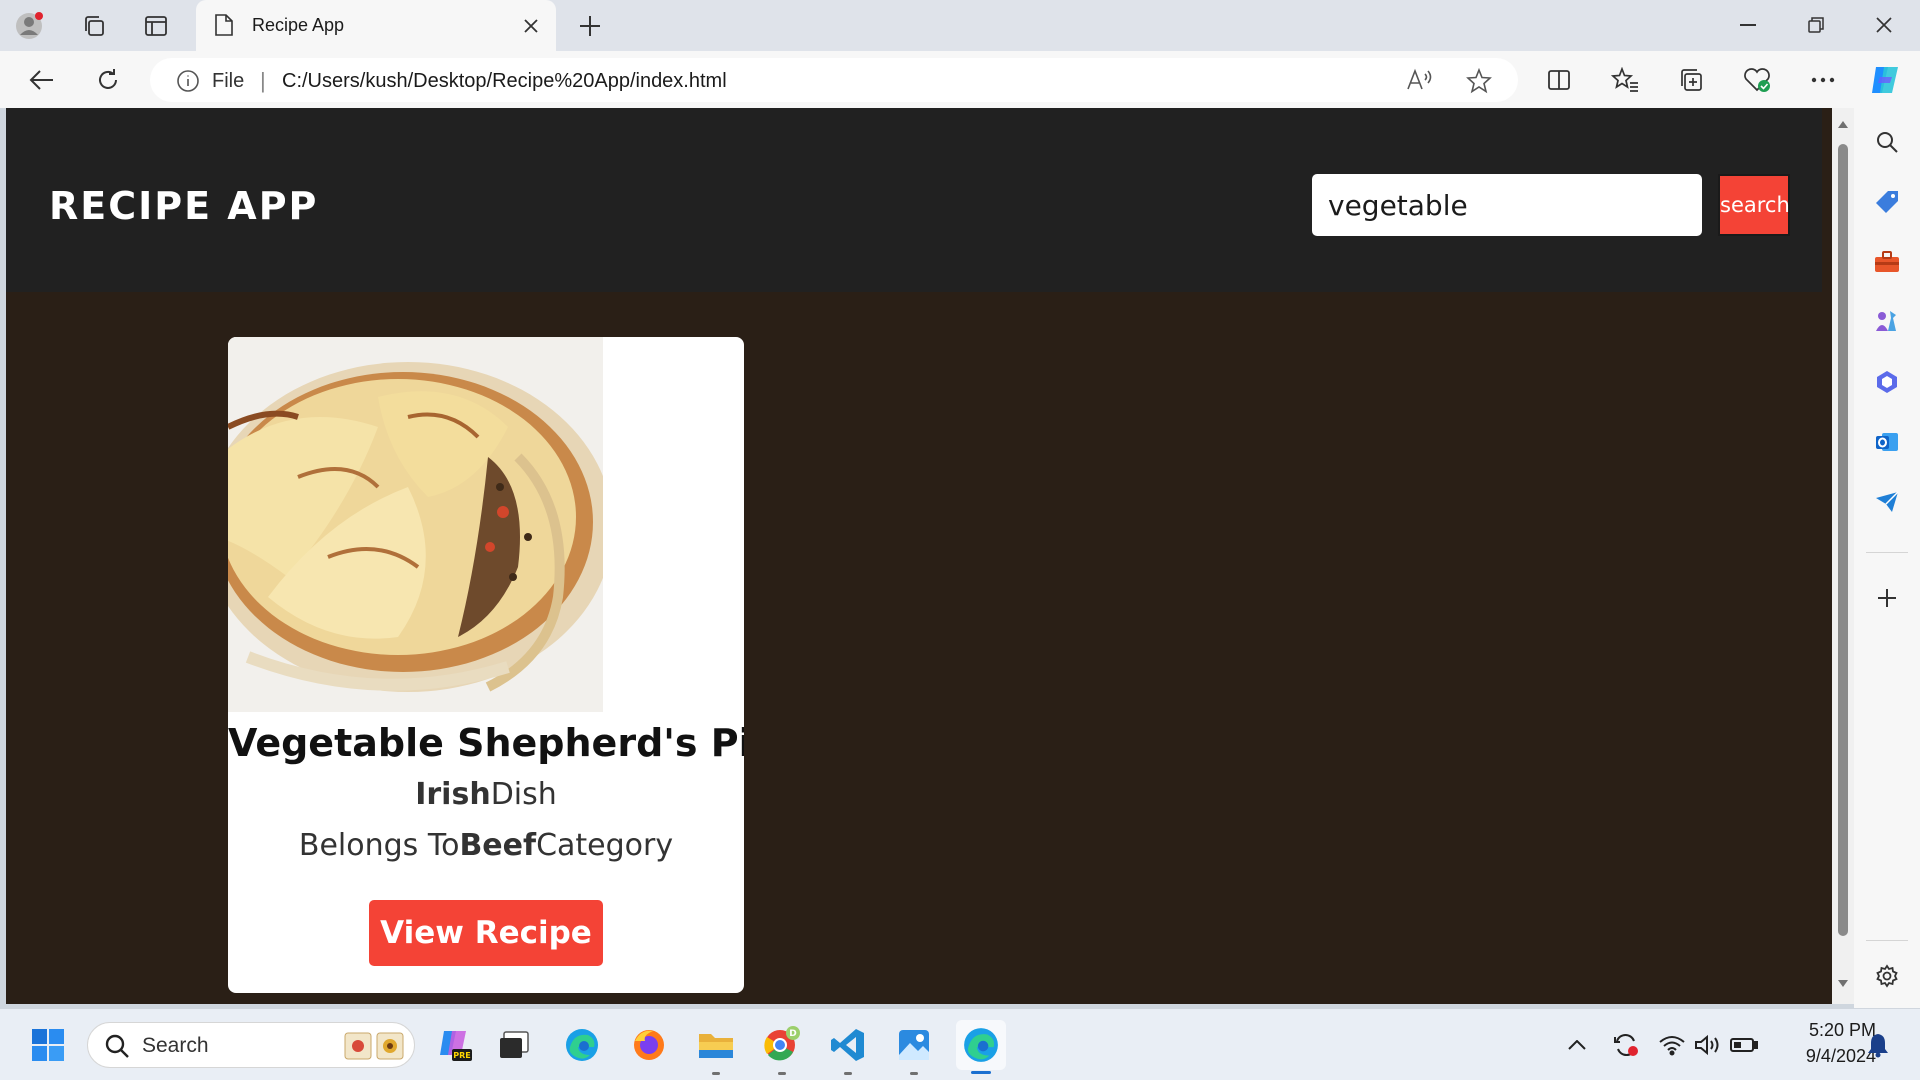 The height and width of the screenshot is (1080, 1920). Describe the element at coordinates (582, 1045) in the screenshot. I see `edge-icon` at that location.